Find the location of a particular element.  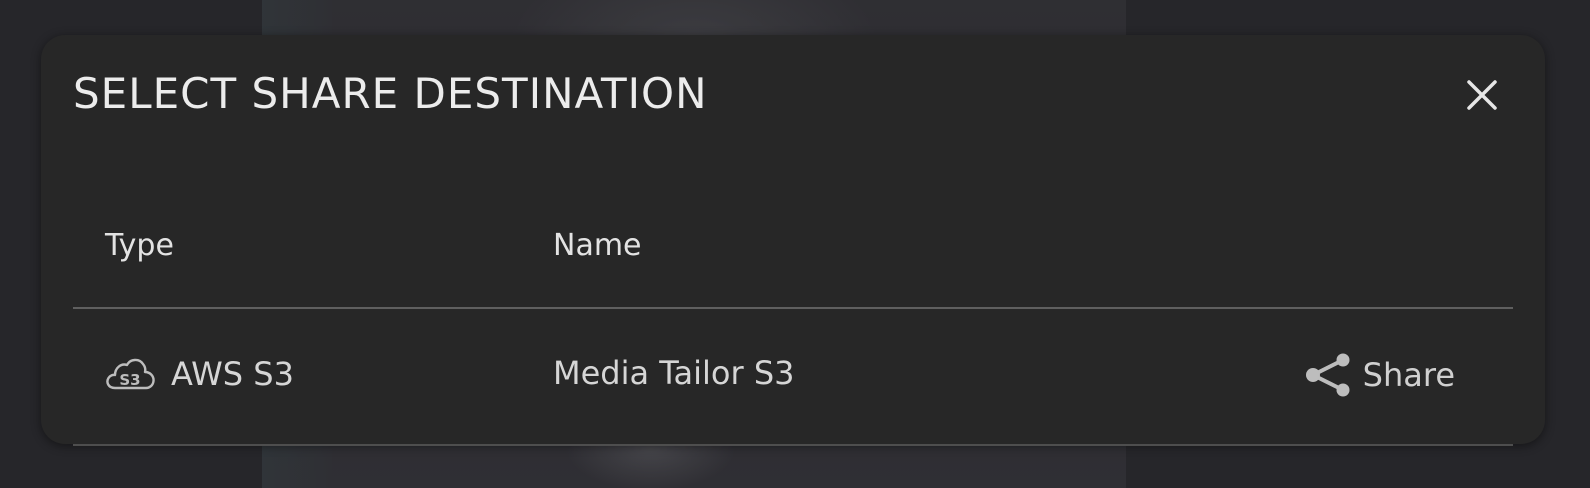

share-button: Share is located at coordinates (1379, 375).